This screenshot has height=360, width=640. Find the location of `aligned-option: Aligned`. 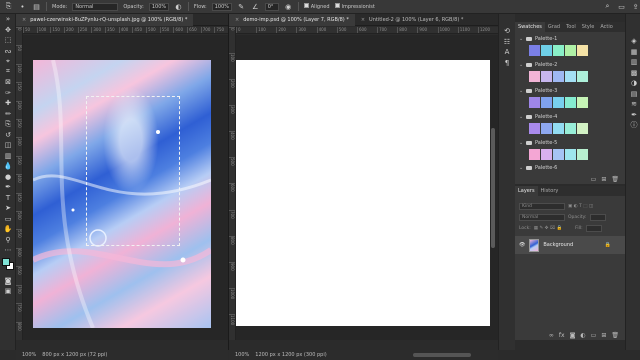

aligned-option: Aligned is located at coordinates (316, 6).